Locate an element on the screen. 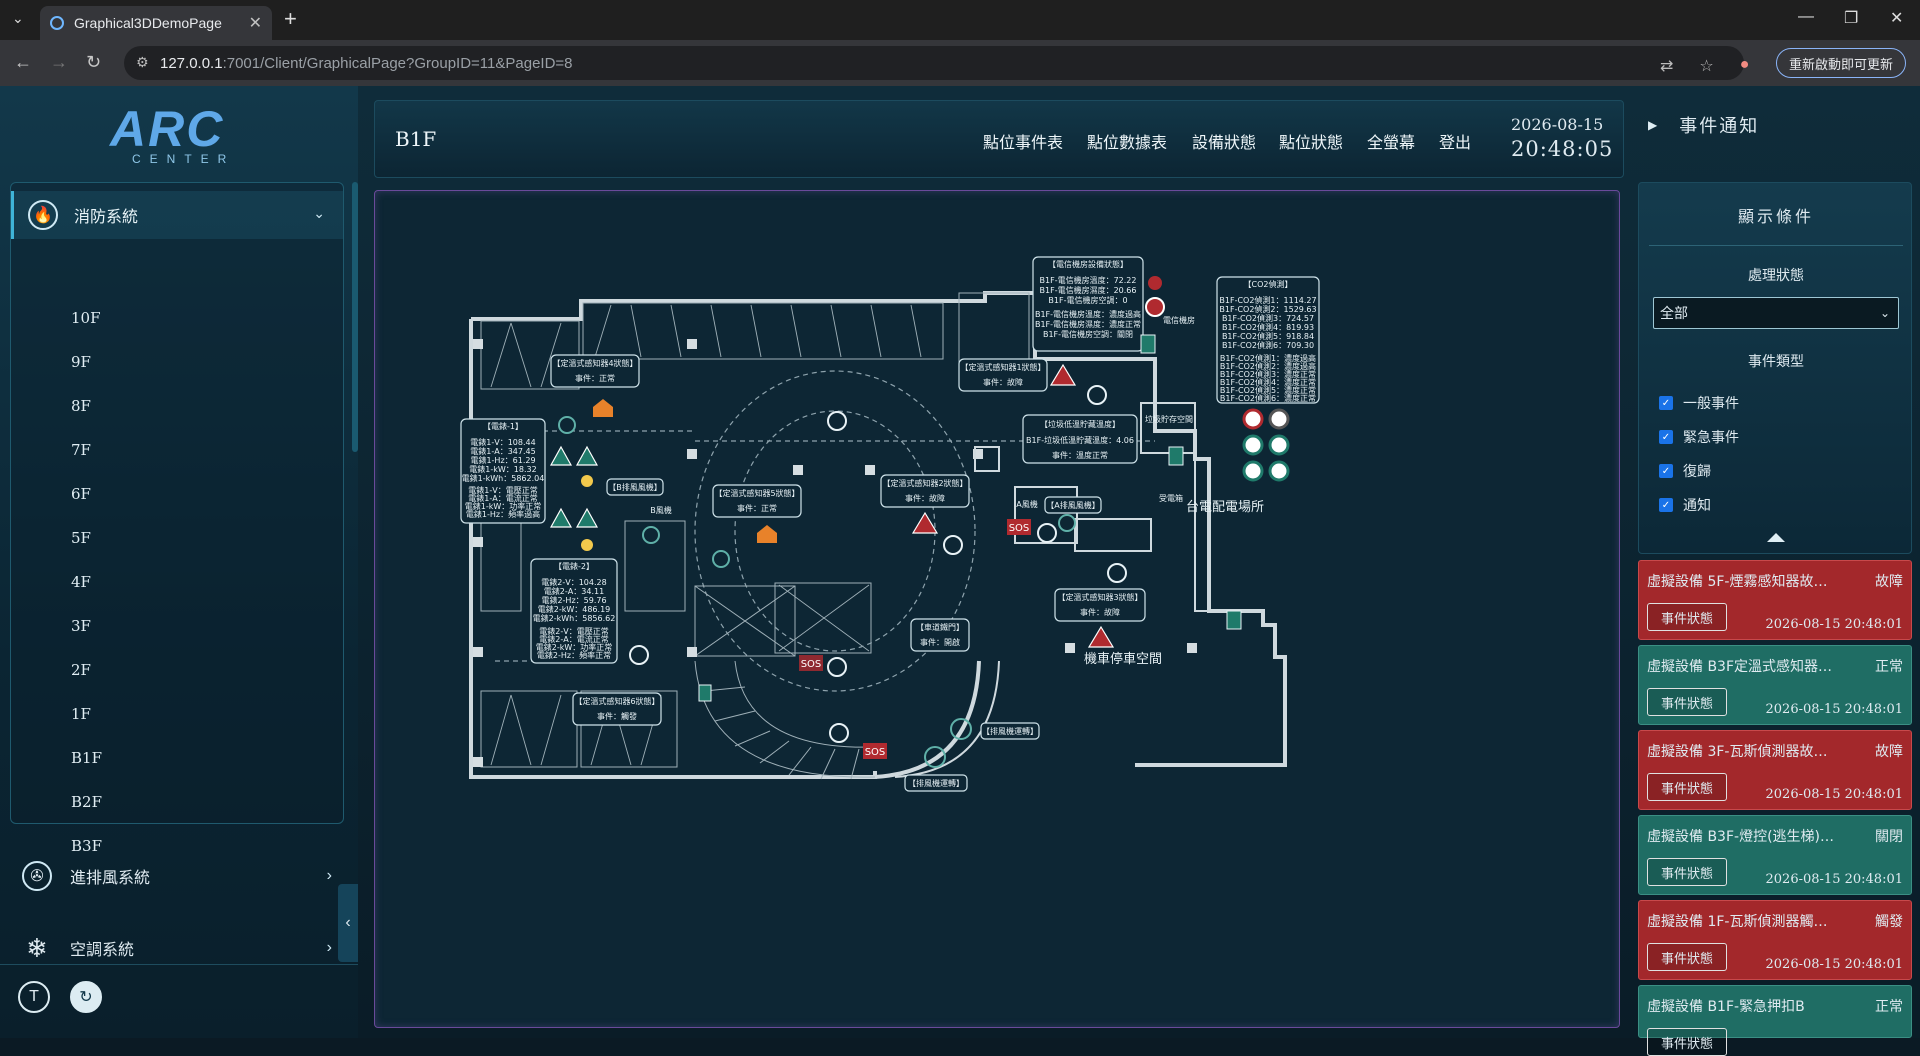 This screenshot has height=1056, width=1920. floor-item-b1f: B1F is located at coordinates (86, 758).